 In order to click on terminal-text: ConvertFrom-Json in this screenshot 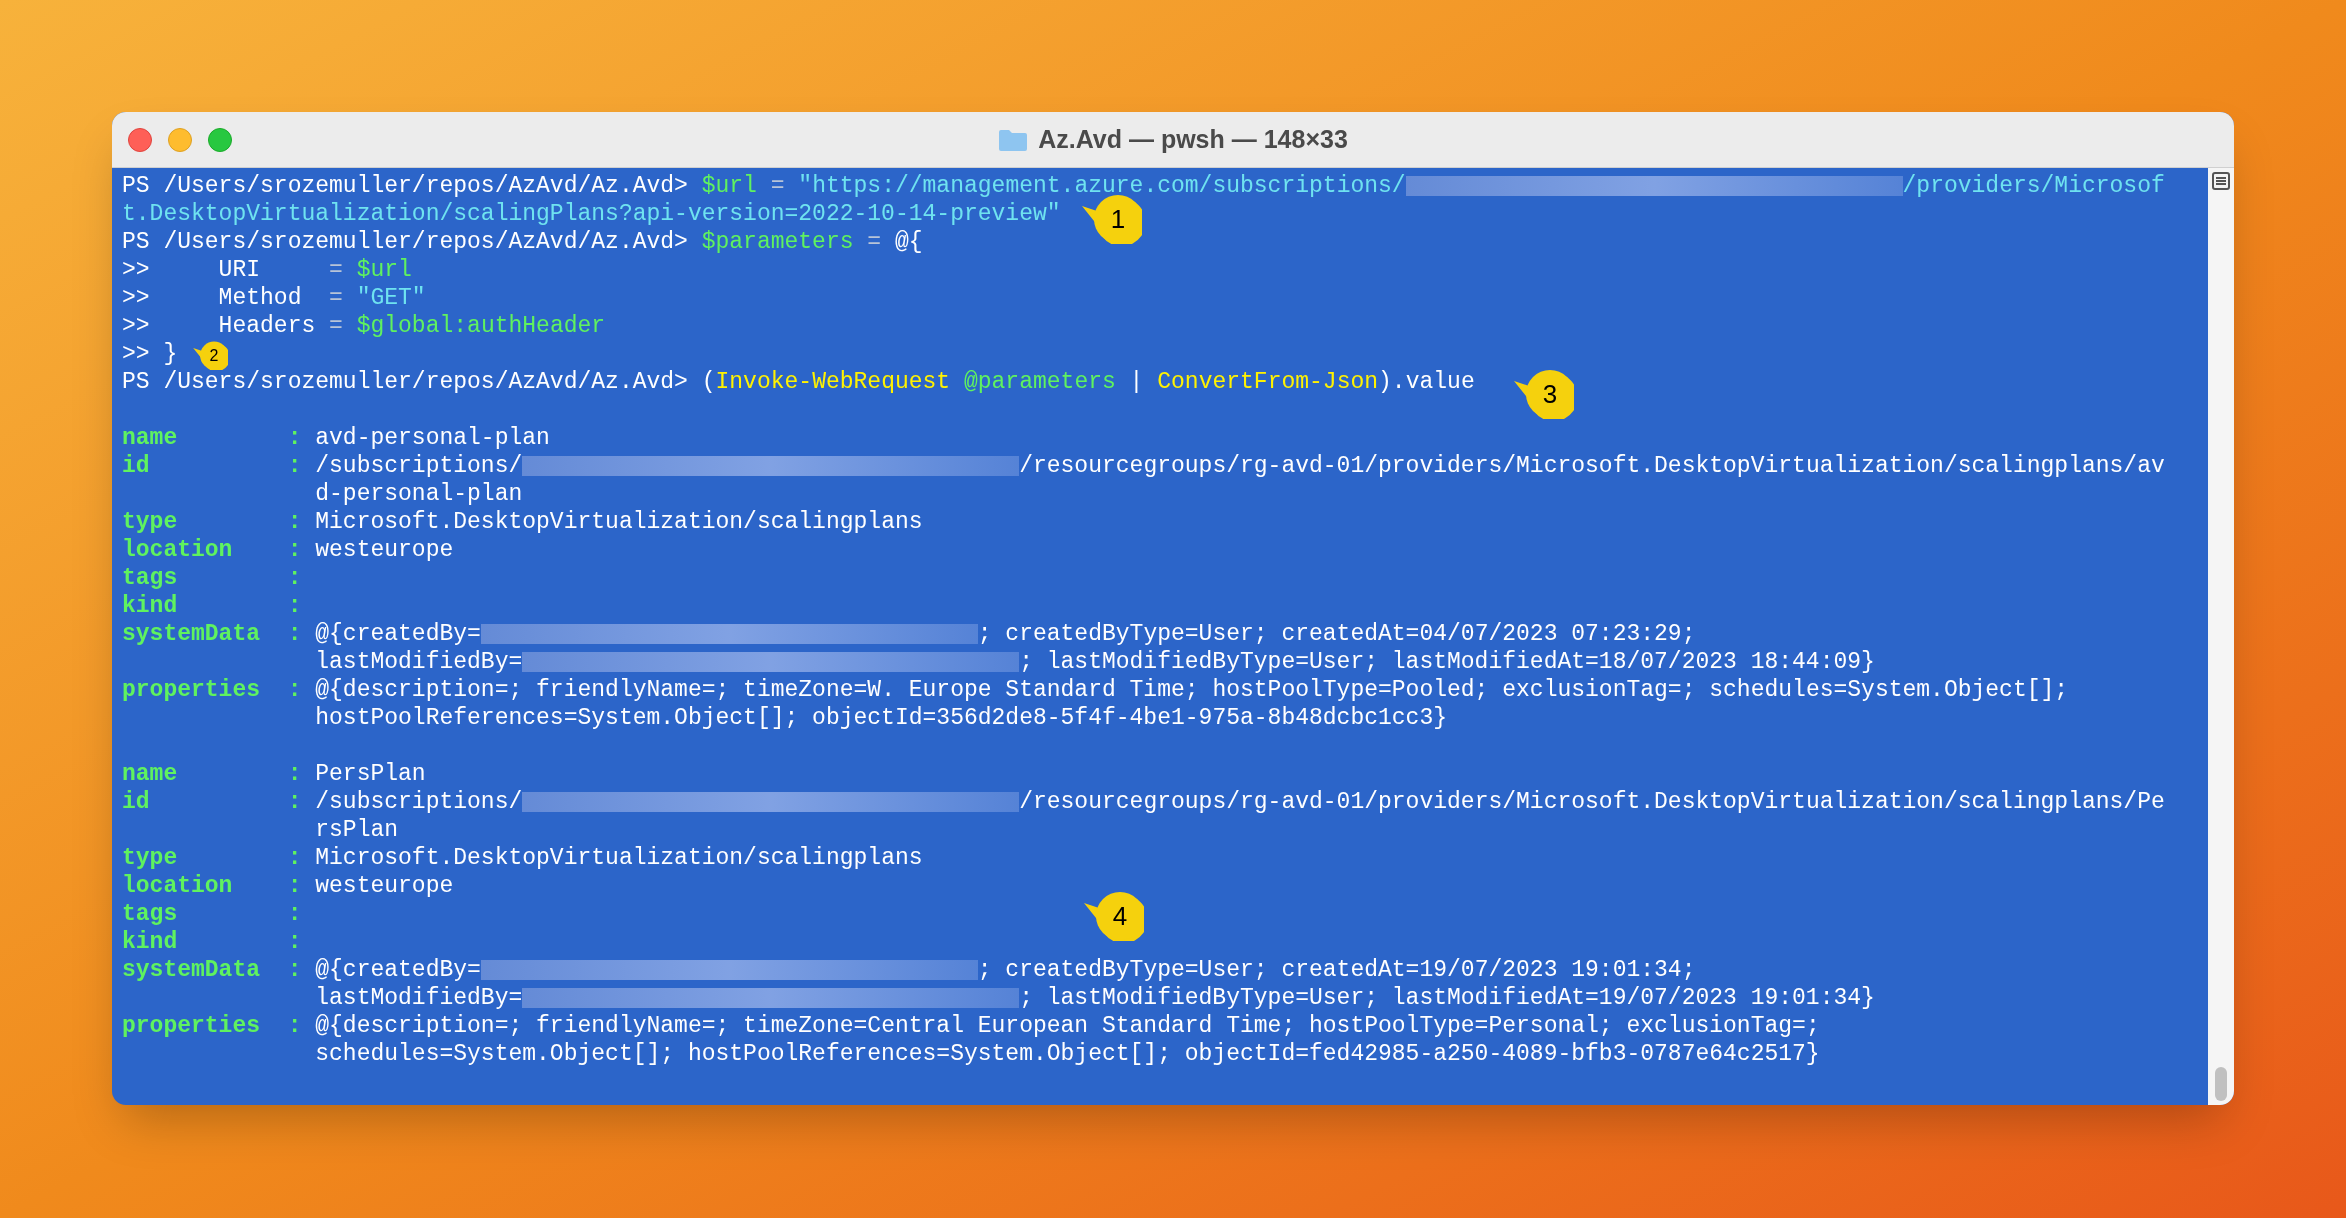, I will do `click(1268, 382)`.